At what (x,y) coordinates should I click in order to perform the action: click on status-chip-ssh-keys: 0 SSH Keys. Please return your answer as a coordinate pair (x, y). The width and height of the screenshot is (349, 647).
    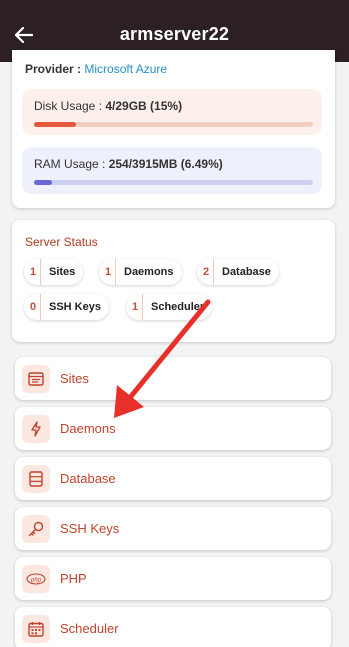
    Looking at the image, I should click on (66, 307).